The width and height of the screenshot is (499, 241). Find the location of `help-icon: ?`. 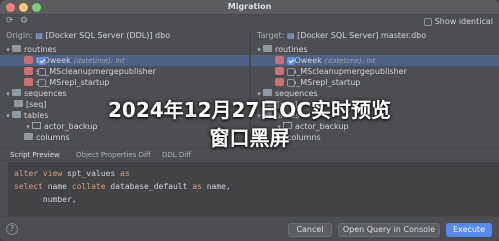

help-icon: ? is located at coordinates (12, 229).